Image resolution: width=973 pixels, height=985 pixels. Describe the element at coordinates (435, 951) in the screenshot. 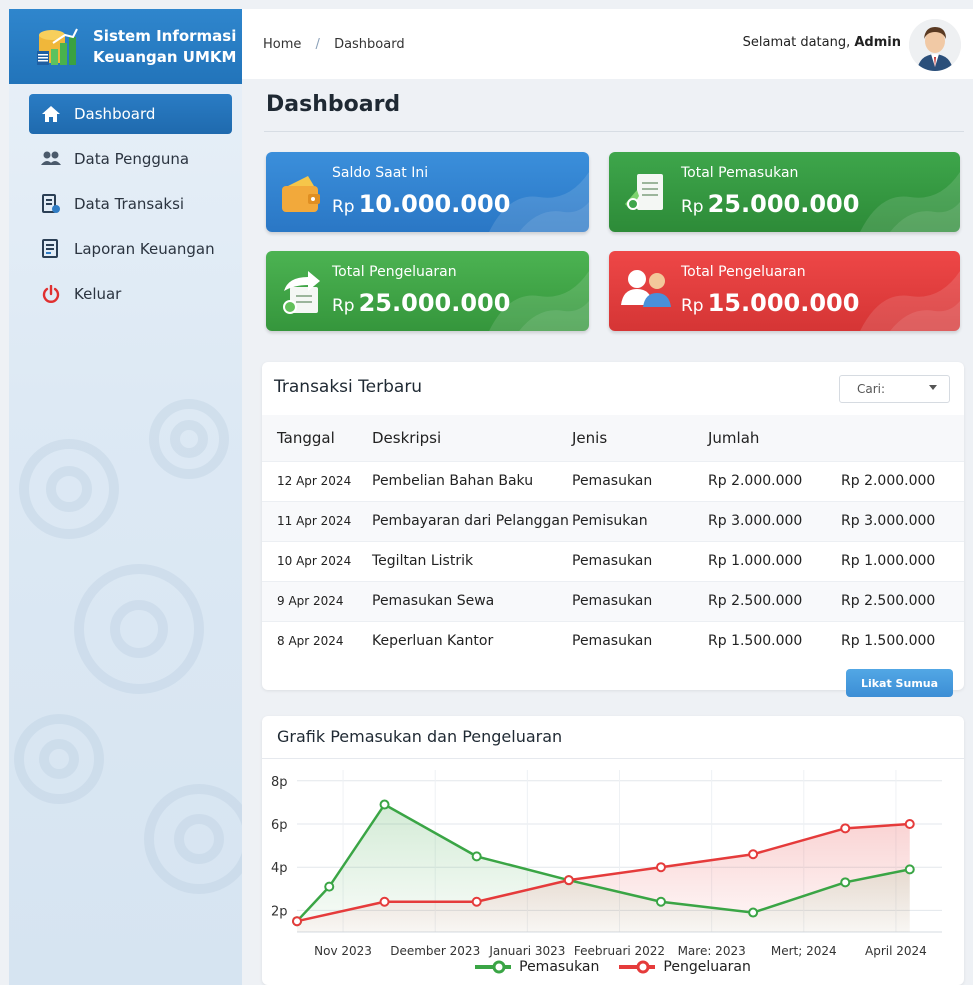

I see `x-tick-label: Deember 2023` at that location.